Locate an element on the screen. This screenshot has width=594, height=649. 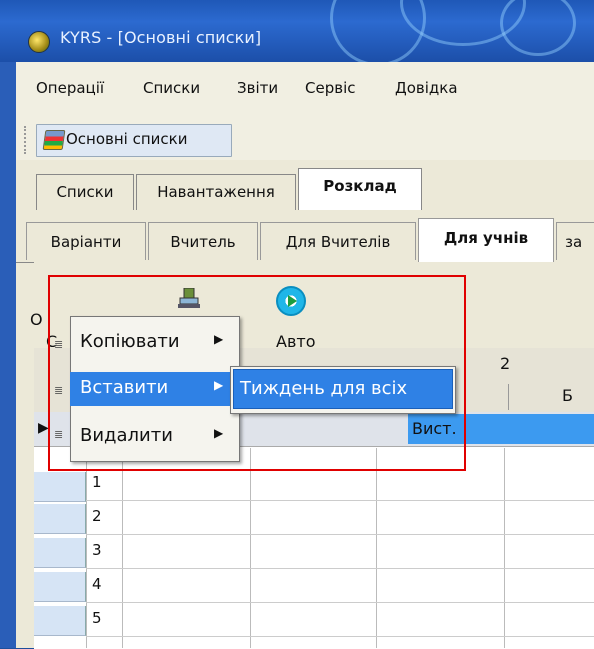
toolbar-grip is located at coordinates (26, 140).